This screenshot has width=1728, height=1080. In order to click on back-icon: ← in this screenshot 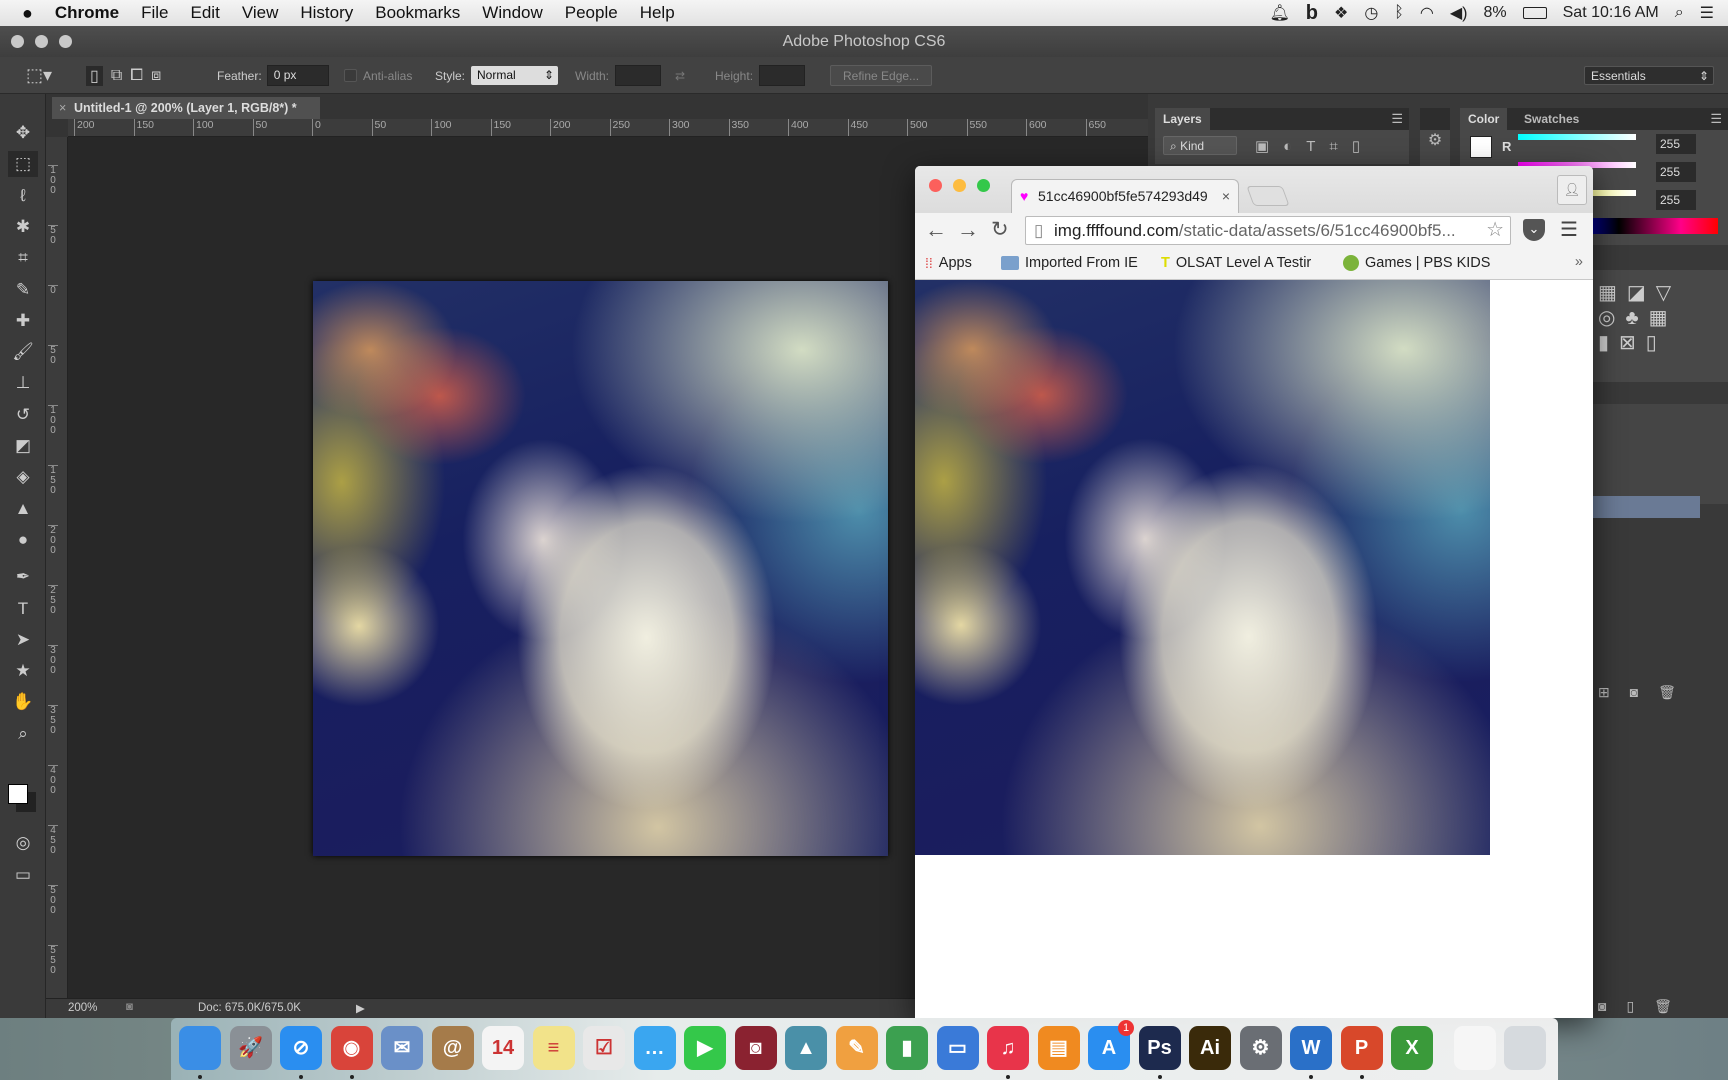, I will do `click(936, 230)`.